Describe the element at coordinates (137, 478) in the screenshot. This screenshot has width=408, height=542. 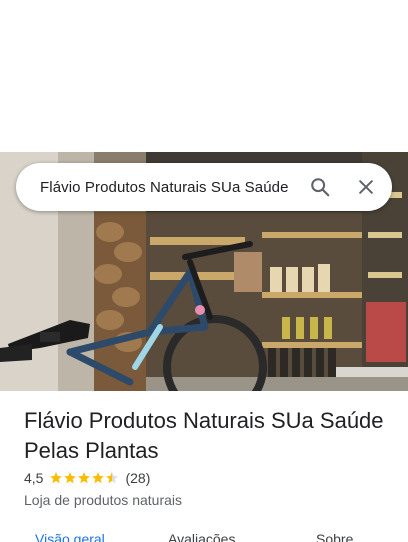
I see `review-count: (28)` at that location.